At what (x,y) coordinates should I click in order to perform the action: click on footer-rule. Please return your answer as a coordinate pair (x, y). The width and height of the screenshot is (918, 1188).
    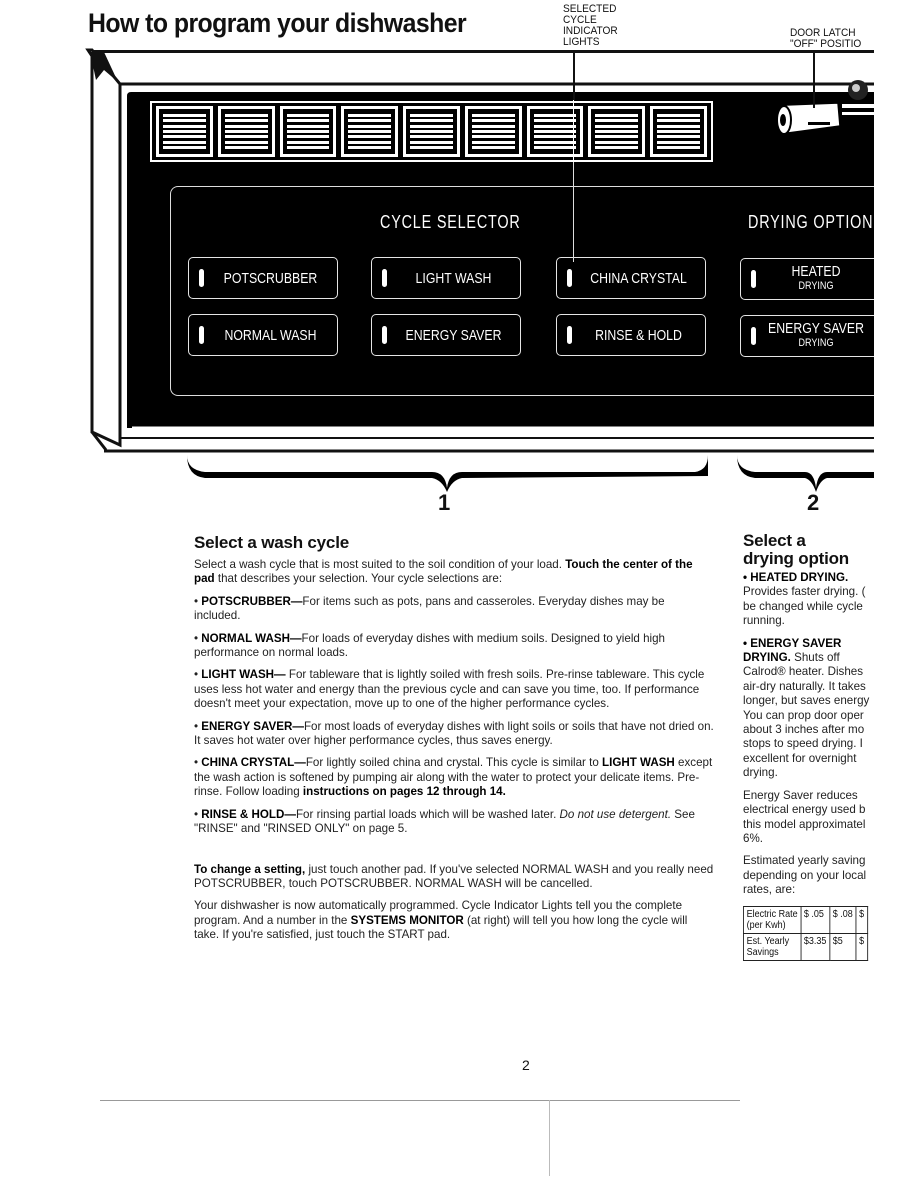
    Looking at the image, I should click on (420, 1100).